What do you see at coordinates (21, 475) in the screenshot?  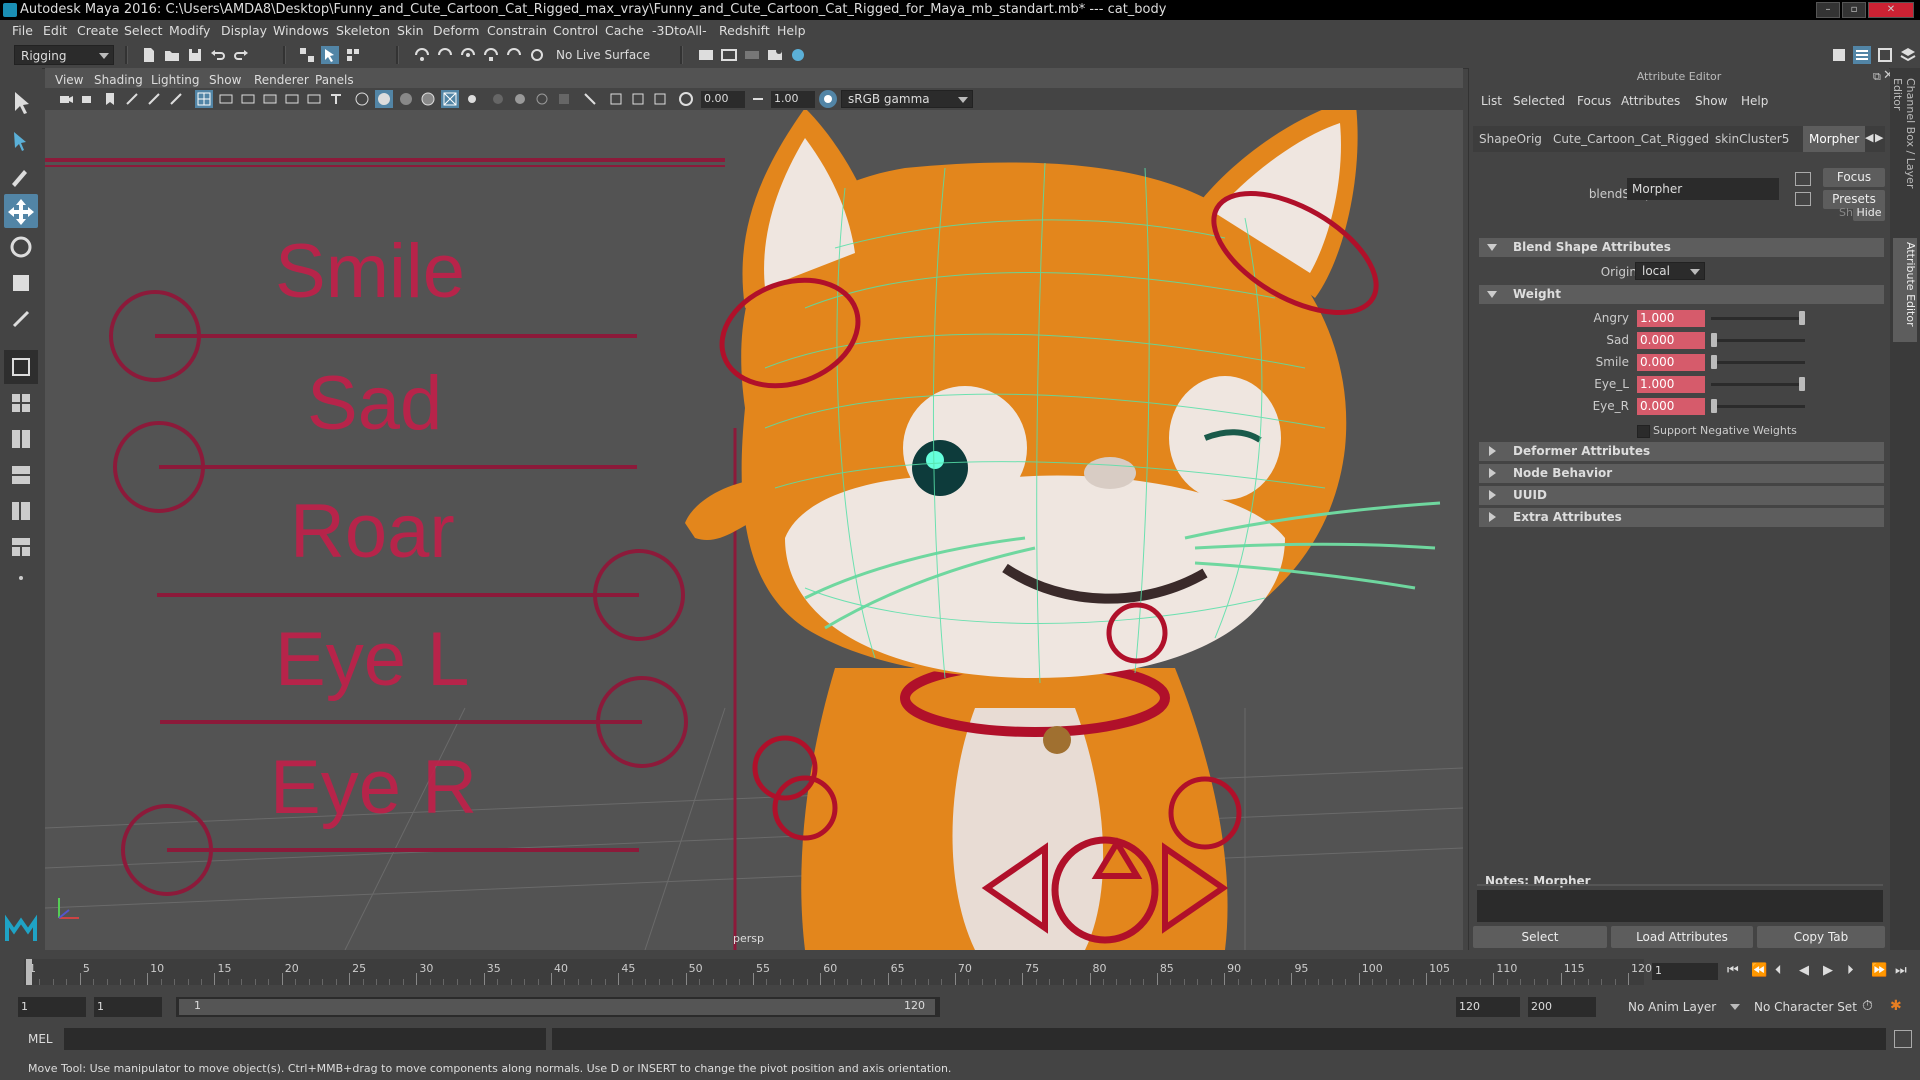 I see `persp-graph-layout-icon` at bounding box center [21, 475].